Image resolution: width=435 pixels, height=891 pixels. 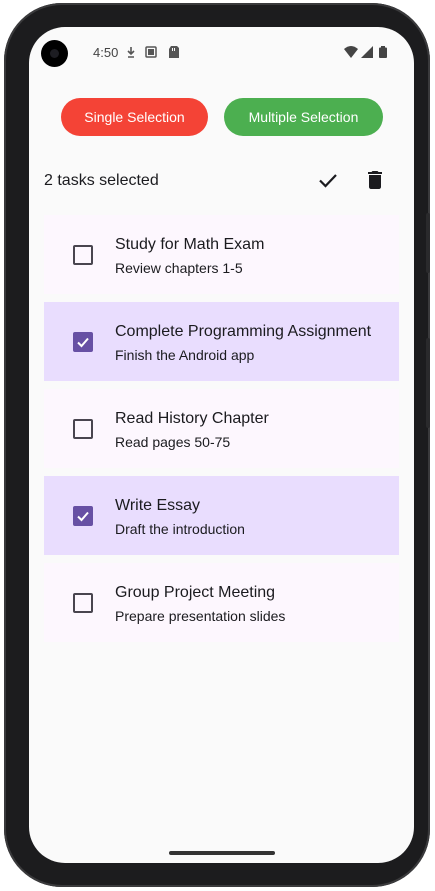 I want to click on trash-icon, so click(x=375, y=180).